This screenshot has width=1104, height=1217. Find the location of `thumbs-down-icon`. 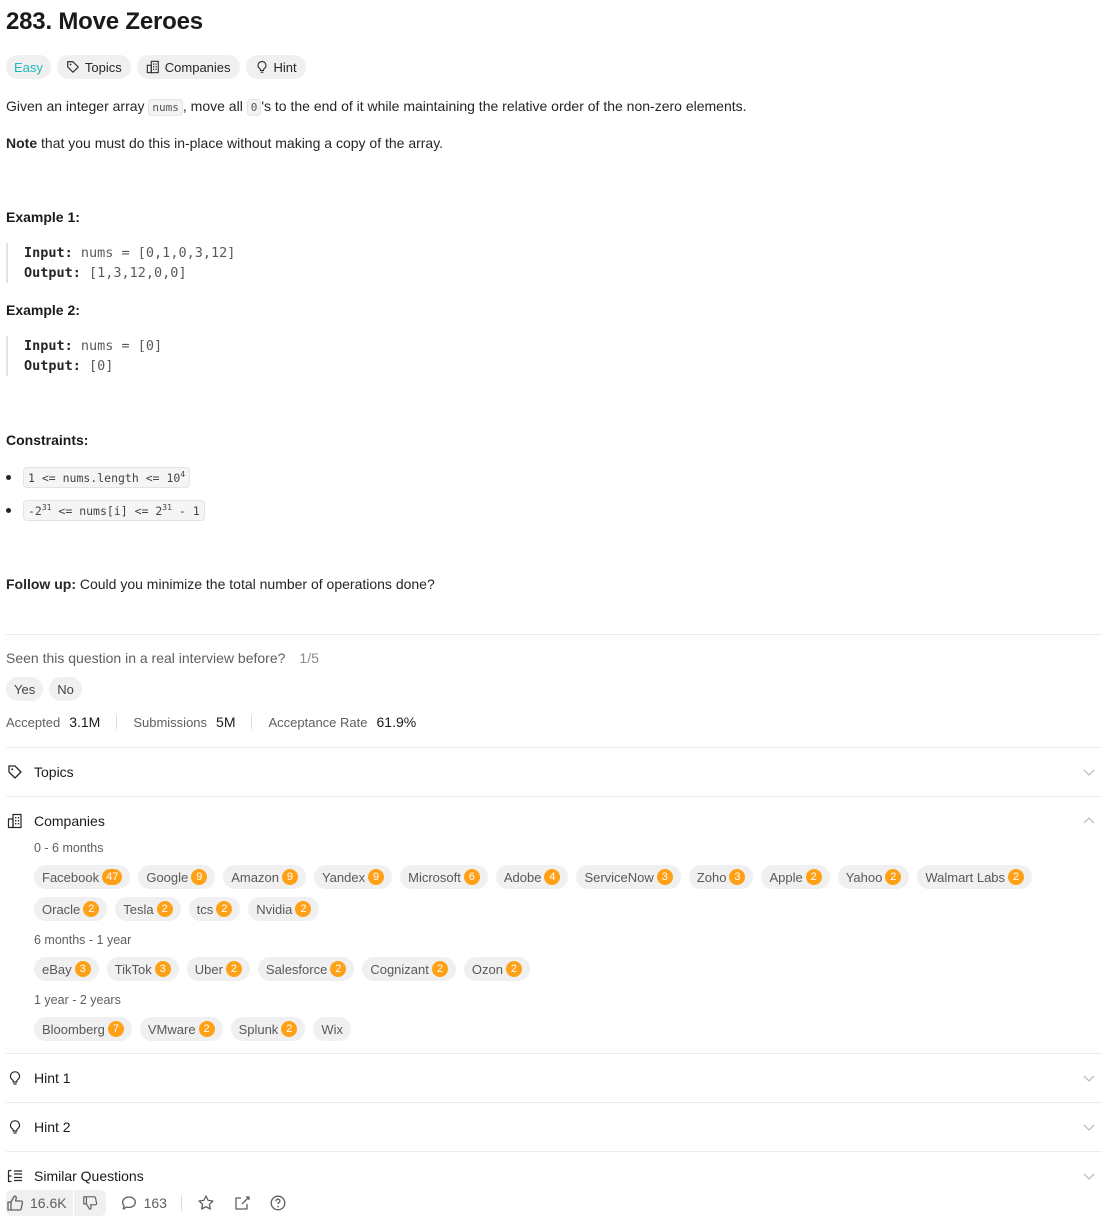

thumbs-down-icon is located at coordinates (90, 1203).